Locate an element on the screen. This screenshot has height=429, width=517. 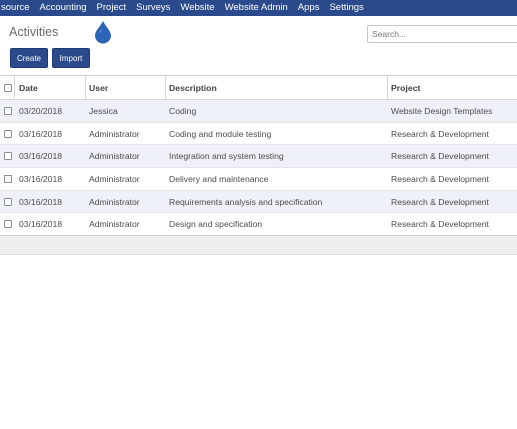
control-panel: Activities Create Import is located at coordinates (258, 45).